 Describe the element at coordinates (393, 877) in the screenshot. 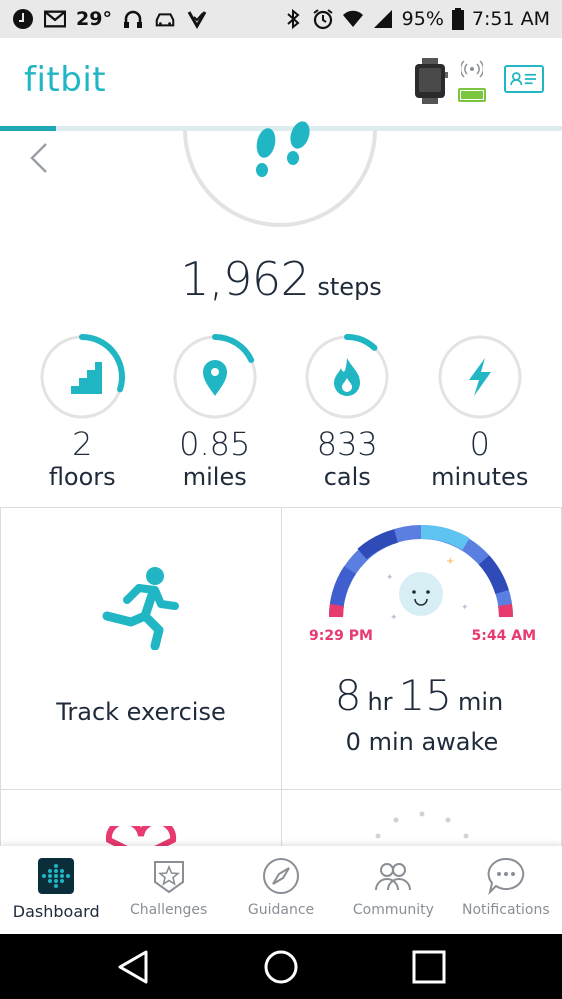

I see `community-people-icon` at that location.